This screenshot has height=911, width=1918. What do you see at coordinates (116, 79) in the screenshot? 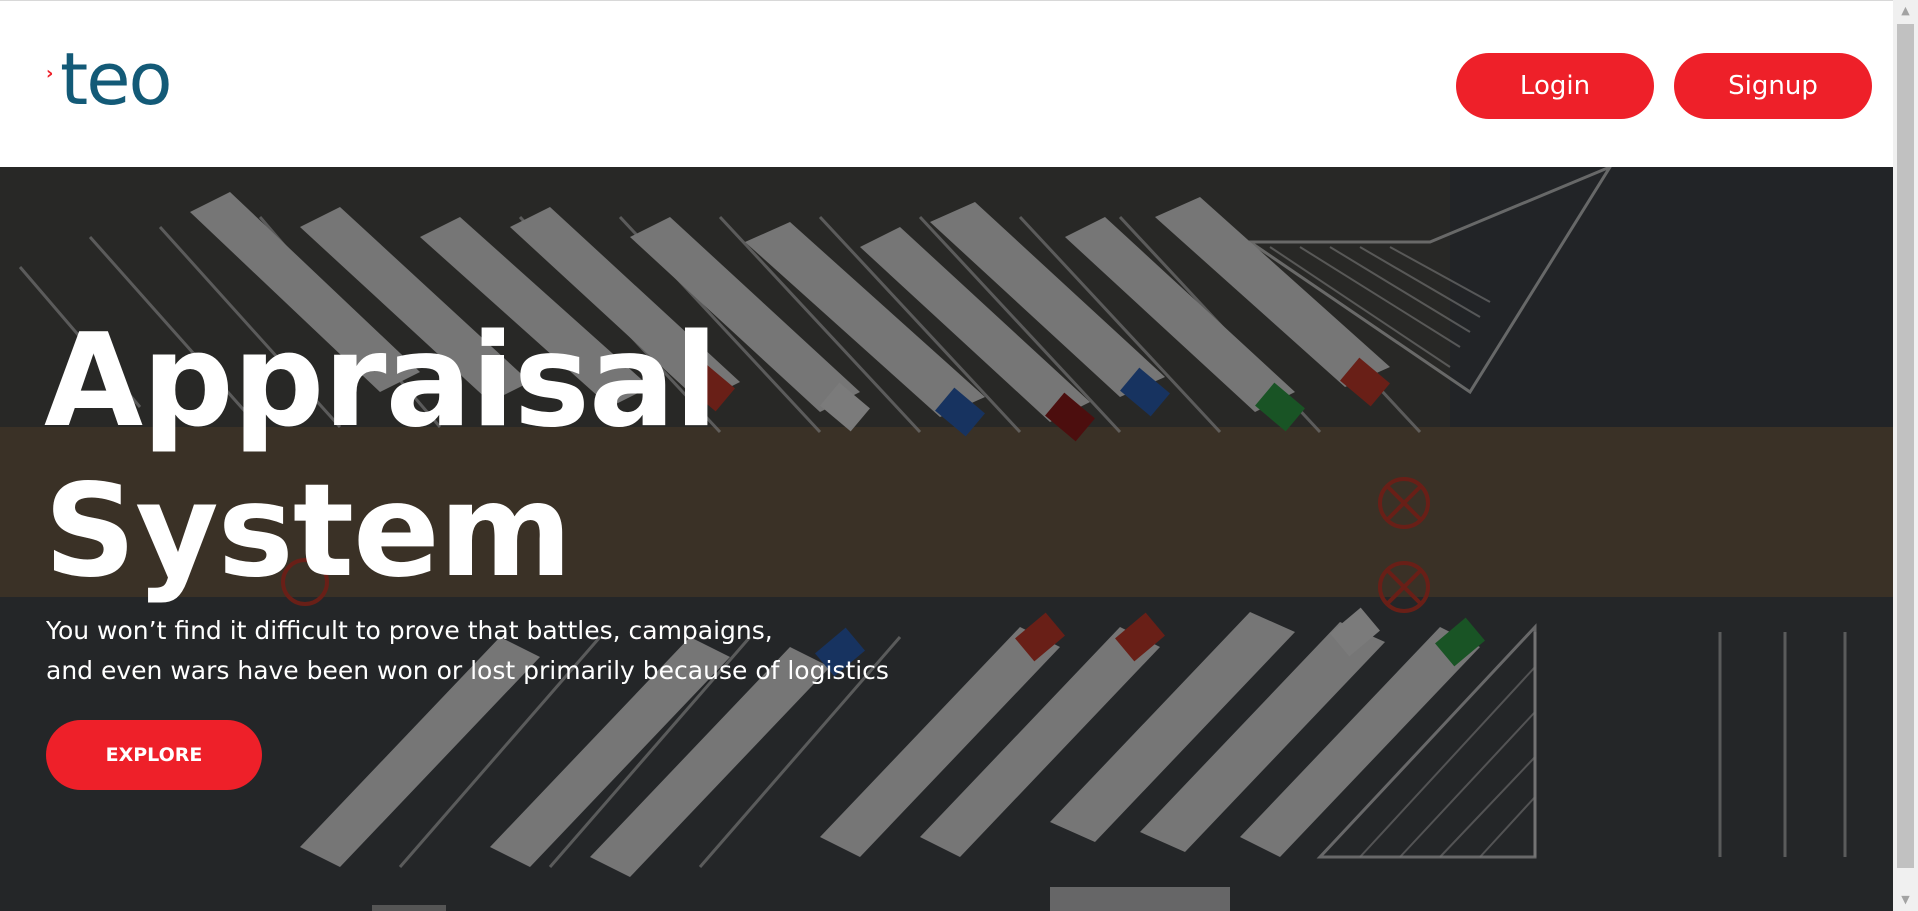
I see `logo-text: teo` at bounding box center [116, 79].